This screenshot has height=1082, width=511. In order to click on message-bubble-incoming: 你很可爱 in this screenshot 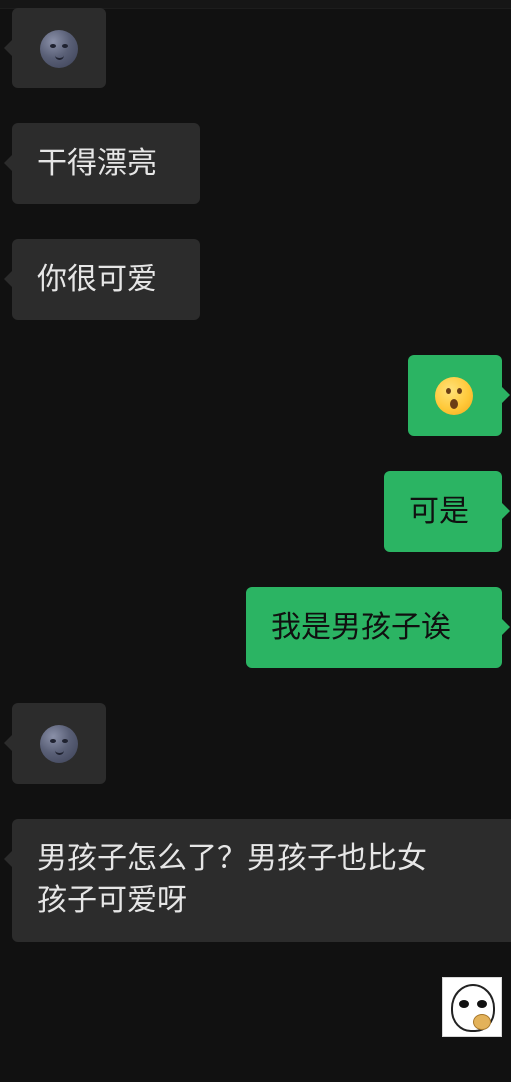, I will do `click(102, 279)`.